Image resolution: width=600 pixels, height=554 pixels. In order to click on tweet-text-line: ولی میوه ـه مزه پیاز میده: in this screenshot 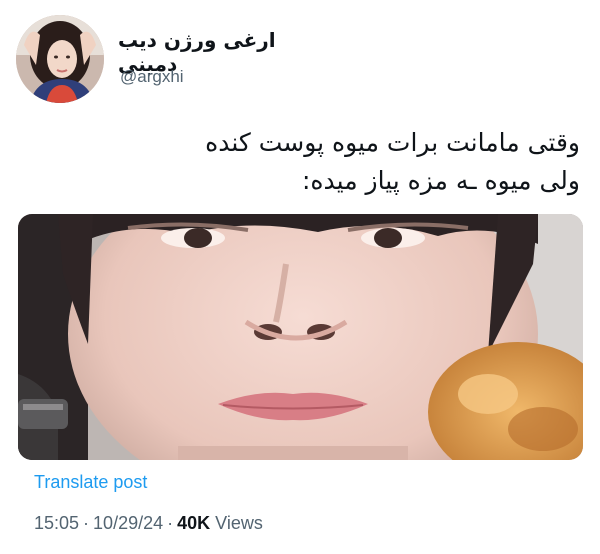, I will do `click(441, 180)`.